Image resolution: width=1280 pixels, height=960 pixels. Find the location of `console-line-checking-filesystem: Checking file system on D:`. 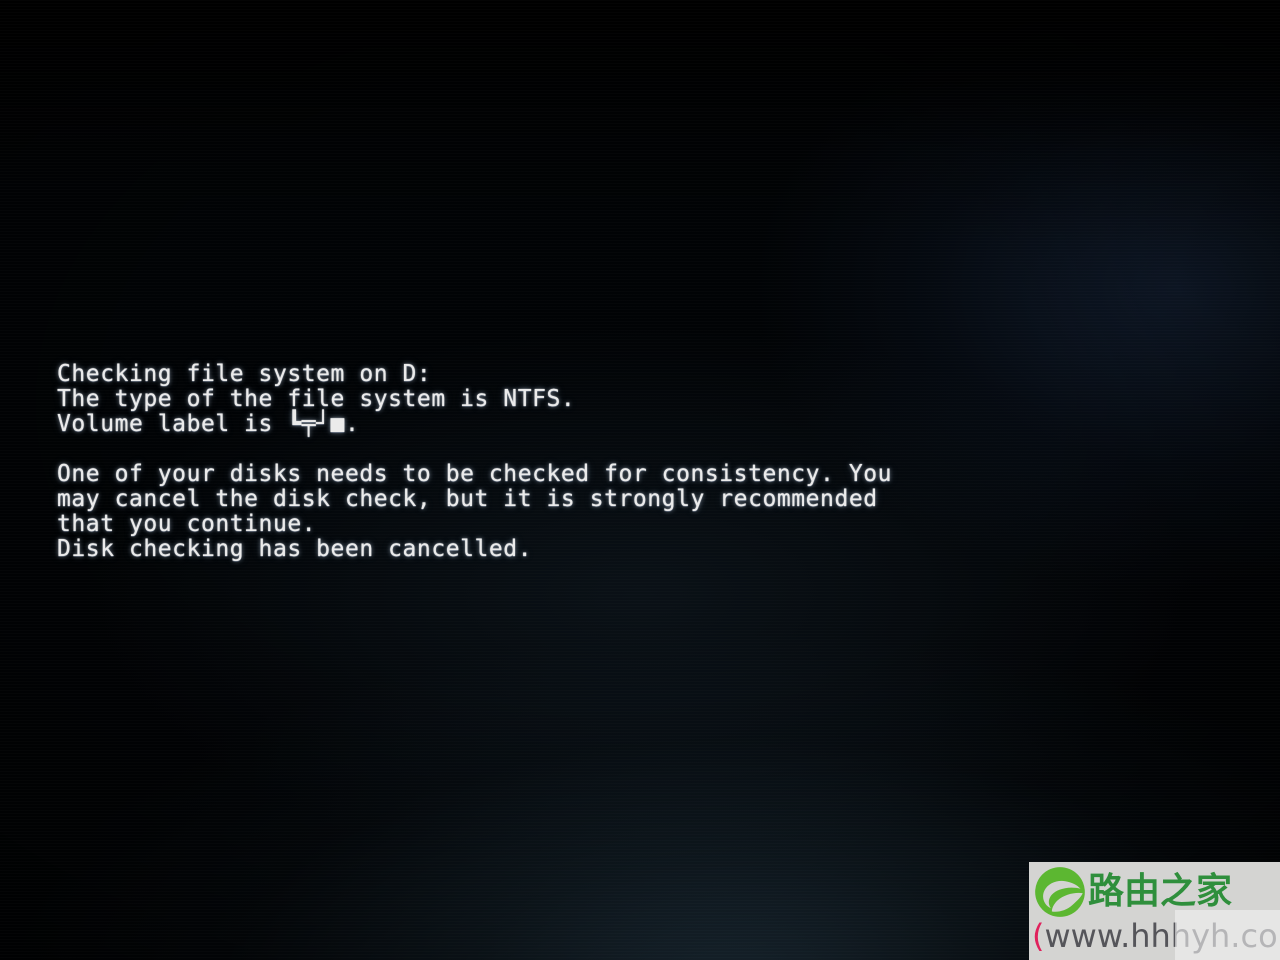

console-line-checking-filesystem: Checking file system on D: is located at coordinates (244, 374).